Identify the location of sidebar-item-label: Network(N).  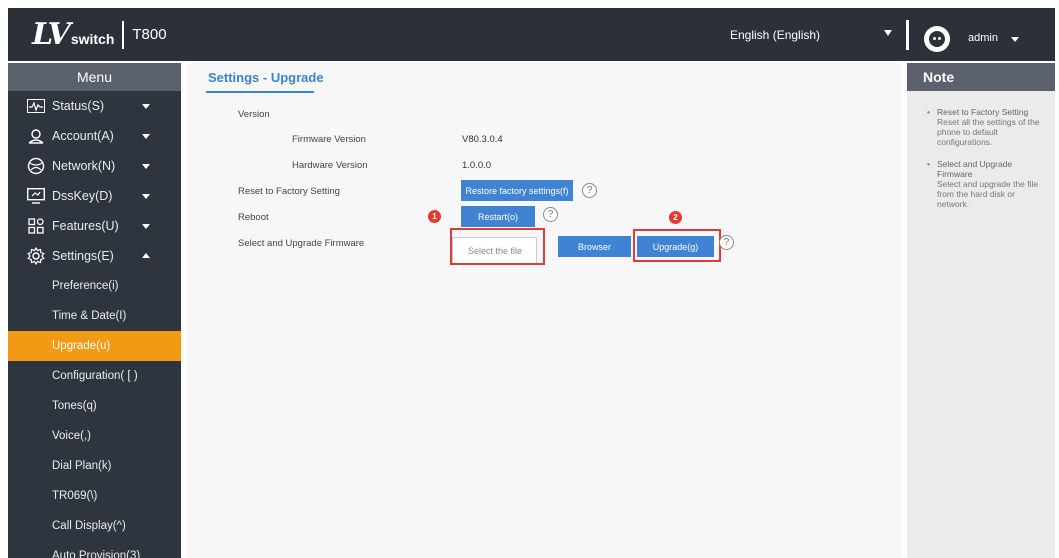
(84, 166).